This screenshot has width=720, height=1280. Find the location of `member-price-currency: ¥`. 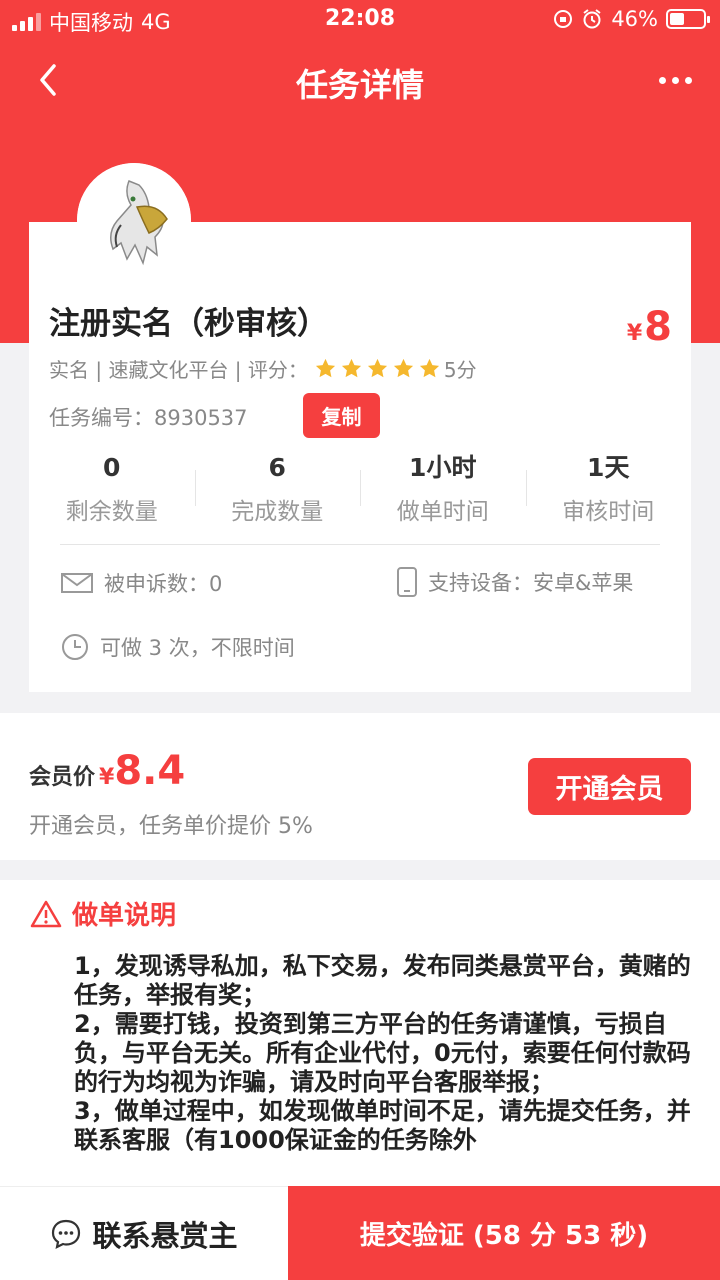

member-price-currency: ¥ is located at coordinates (107, 777).